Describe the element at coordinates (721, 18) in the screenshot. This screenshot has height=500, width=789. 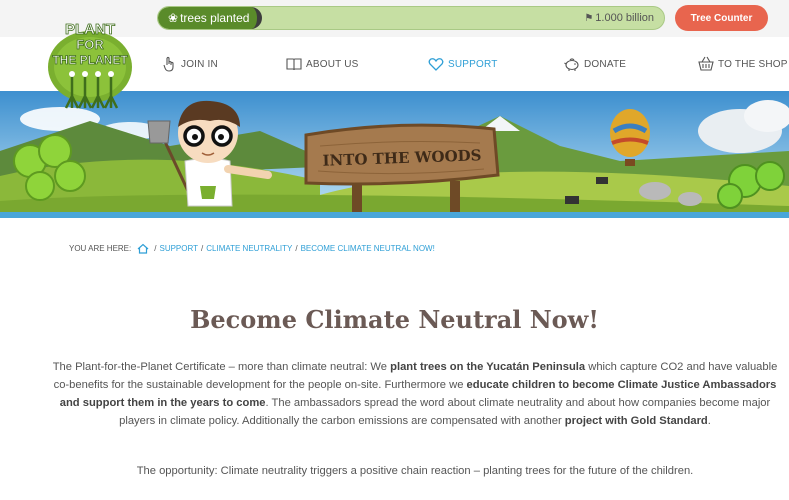
I see `tree-counter-button: Tree Counter` at that location.